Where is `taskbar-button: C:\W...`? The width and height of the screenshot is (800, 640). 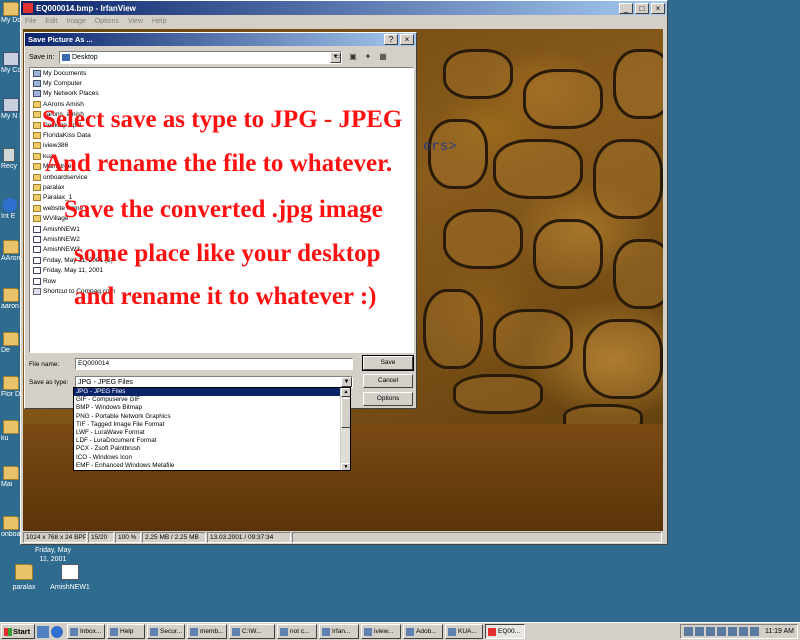
taskbar-button: C:\W... is located at coordinates (252, 631).